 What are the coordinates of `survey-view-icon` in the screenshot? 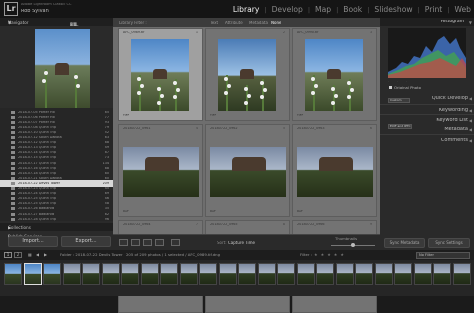 It's located at (159, 242).